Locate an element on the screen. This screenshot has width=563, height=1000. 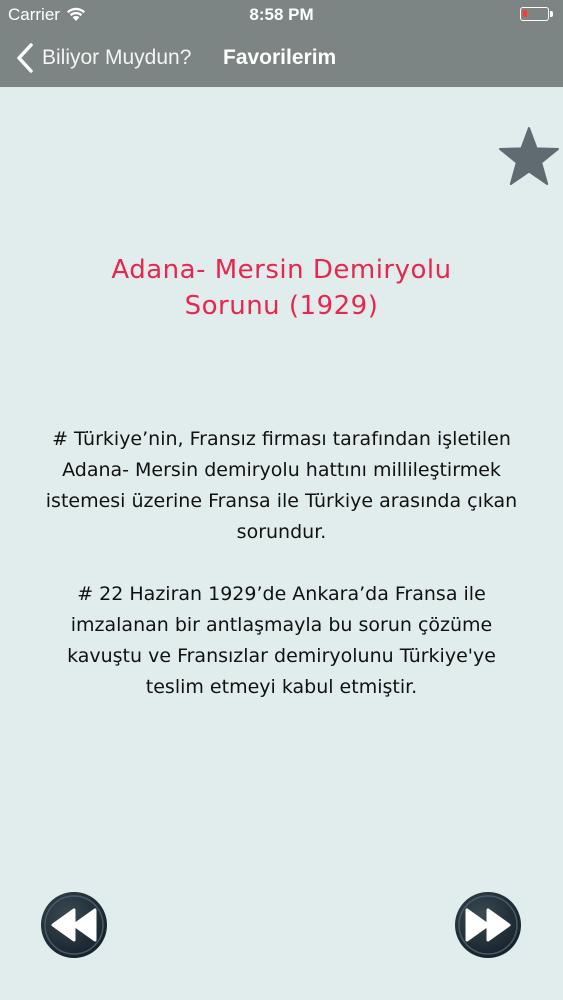
status-time: 8:58 PM is located at coordinates (281, 14).